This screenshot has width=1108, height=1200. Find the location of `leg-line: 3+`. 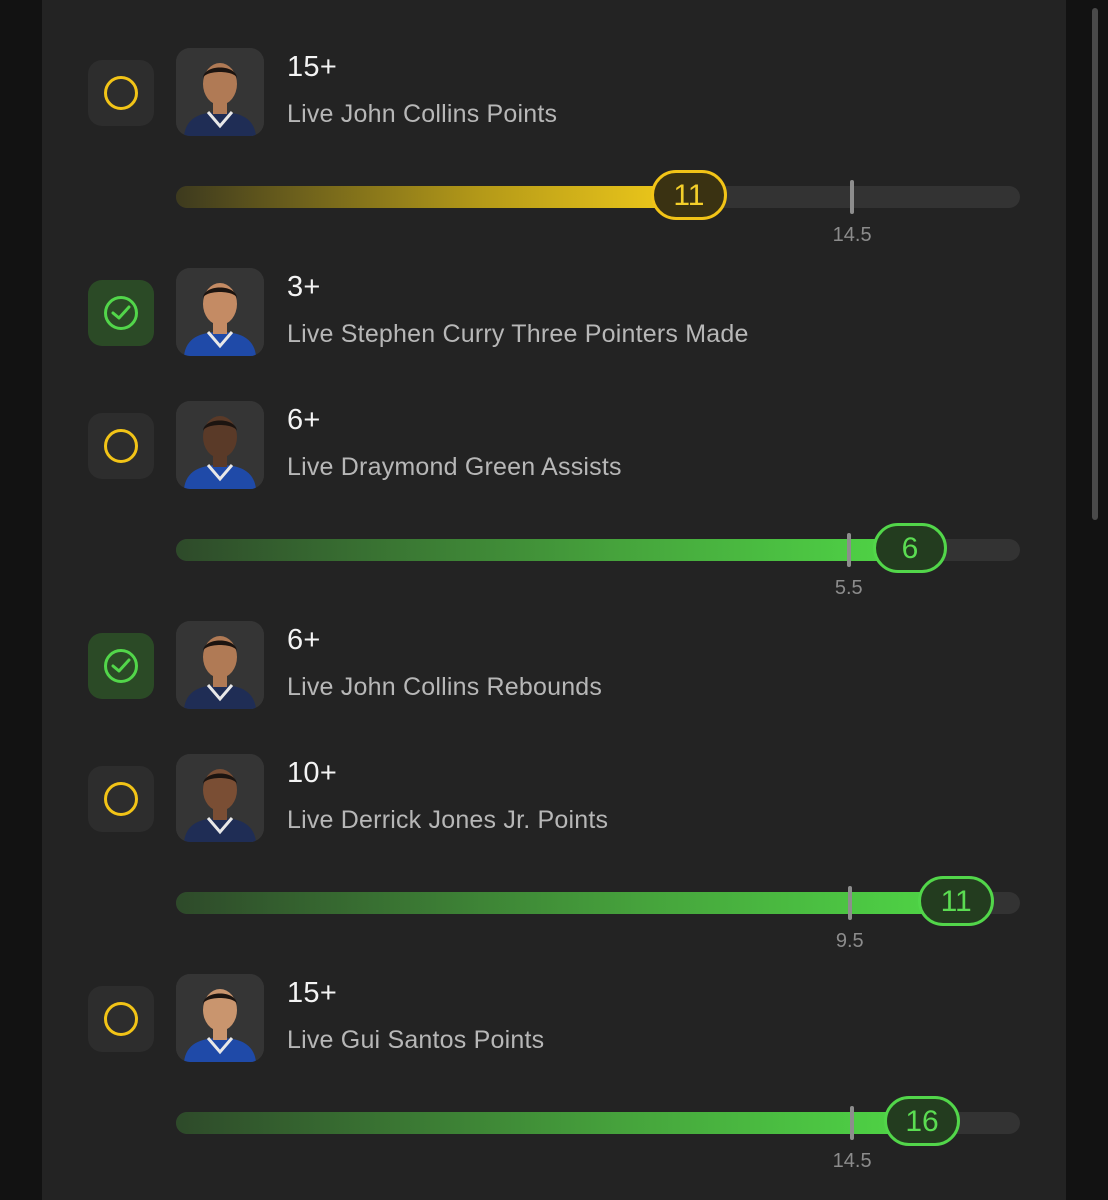

leg-line: 3+ is located at coordinates (304, 287).